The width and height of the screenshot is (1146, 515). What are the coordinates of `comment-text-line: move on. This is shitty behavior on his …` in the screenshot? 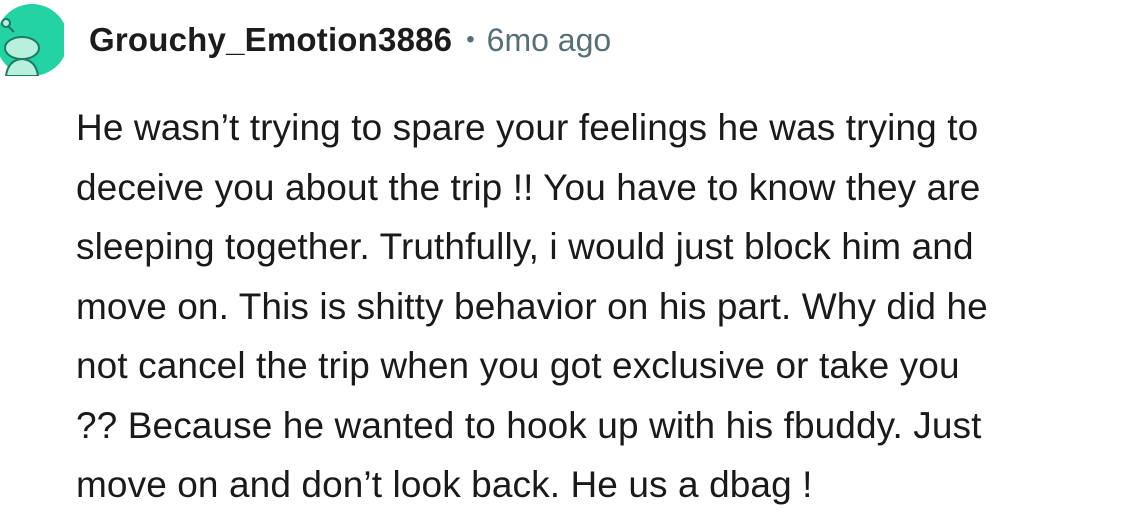 It's located at (532, 306).